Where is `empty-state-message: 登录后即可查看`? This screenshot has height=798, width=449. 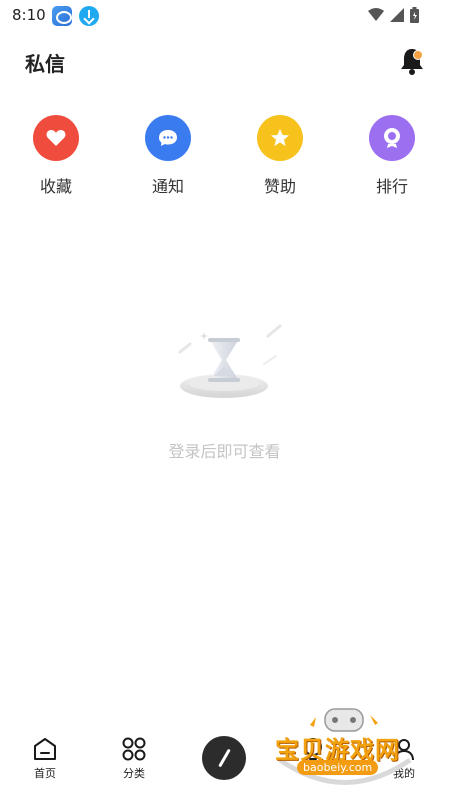 empty-state-message: 登录后即可查看 is located at coordinates (224, 451).